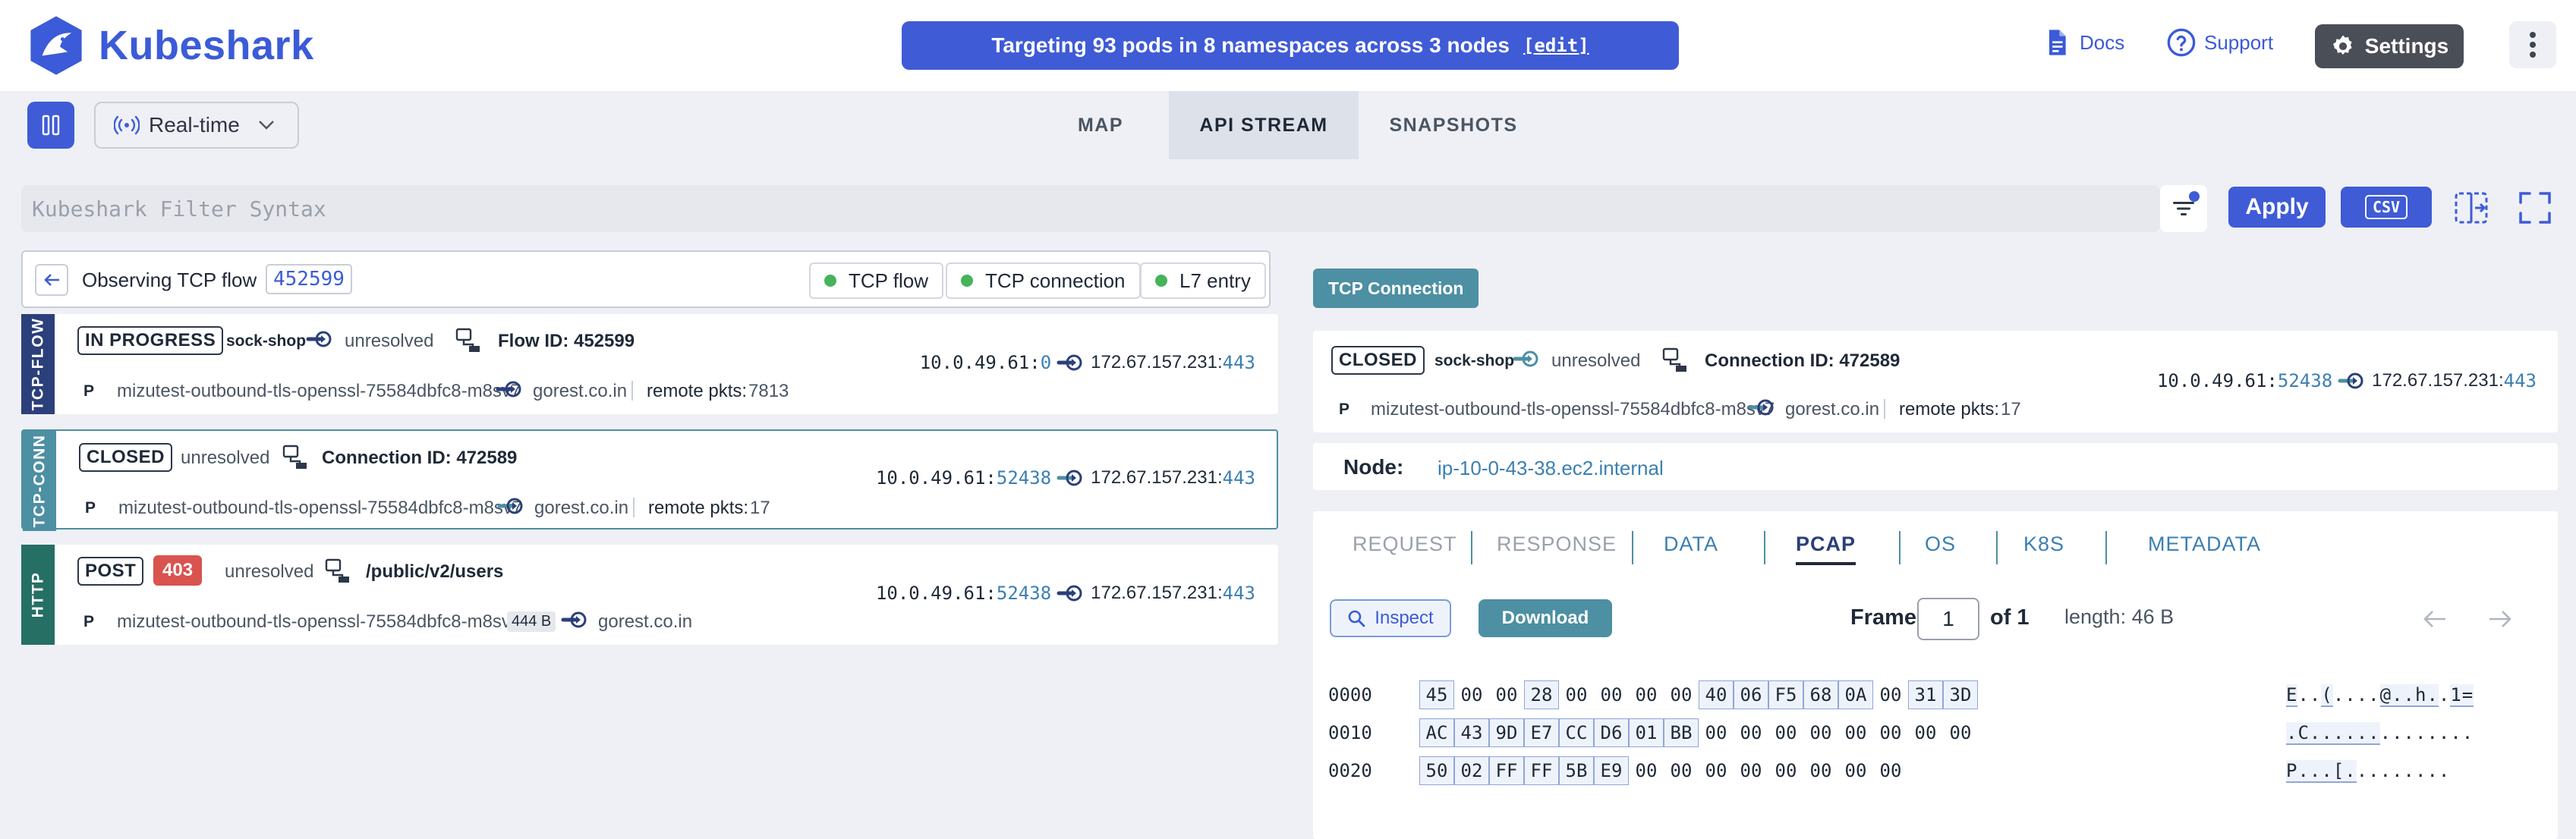 The width and height of the screenshot is (2576, 839). Describe the element at coordinates (1350, 695) in the screenshot. I see `hex-offset: 0000` at that location.